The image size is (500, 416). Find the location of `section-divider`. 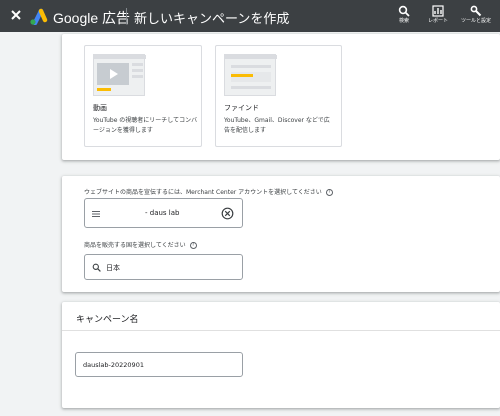

section-divider is located at coordinates (281, 330).